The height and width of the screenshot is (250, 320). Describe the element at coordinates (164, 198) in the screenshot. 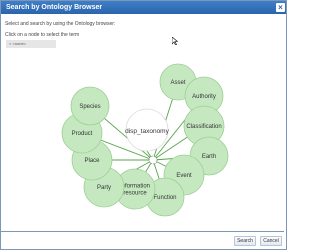

I see `ontology-node-label: Function` at that location.